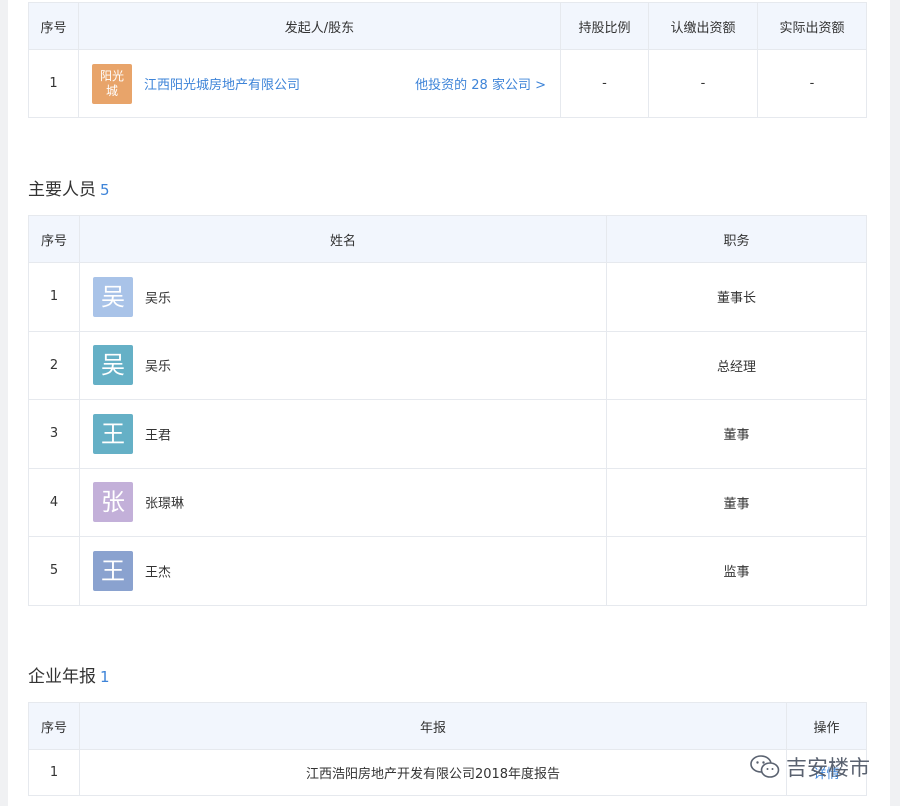 The width and height of the screenshot is (900, 806). I want to click on table-header-row: 序号 姓名 职务, so click(447, 239).